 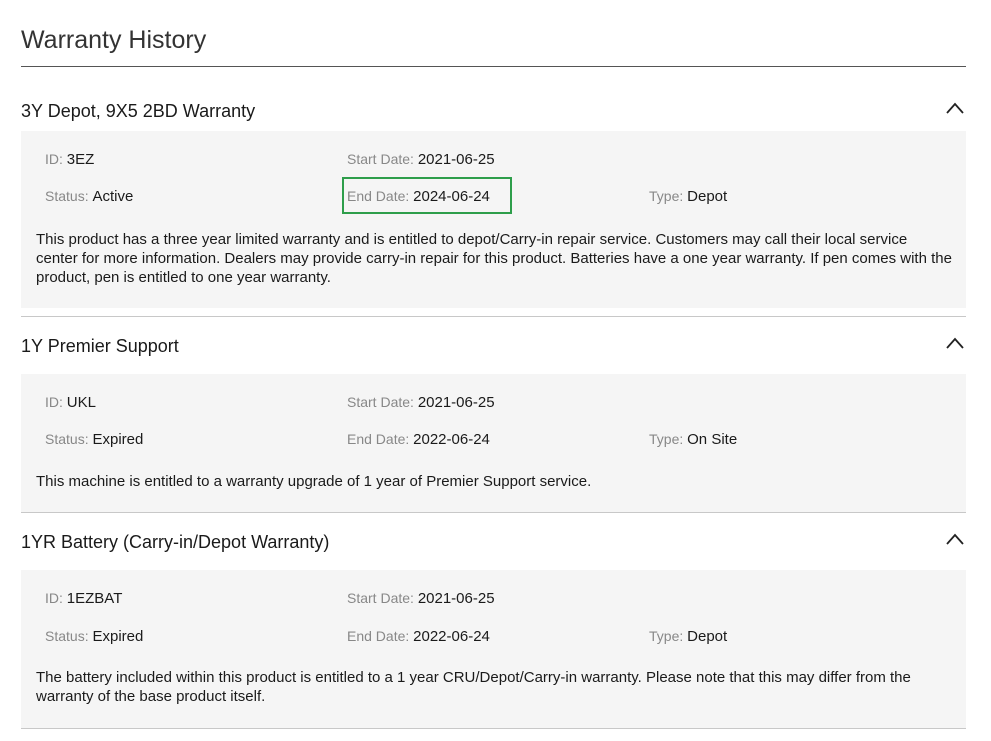 What do you see at coordinates (80, 159) in the screenshot?
I see `id-value: 3EZ` at bounding box center [80, 159].